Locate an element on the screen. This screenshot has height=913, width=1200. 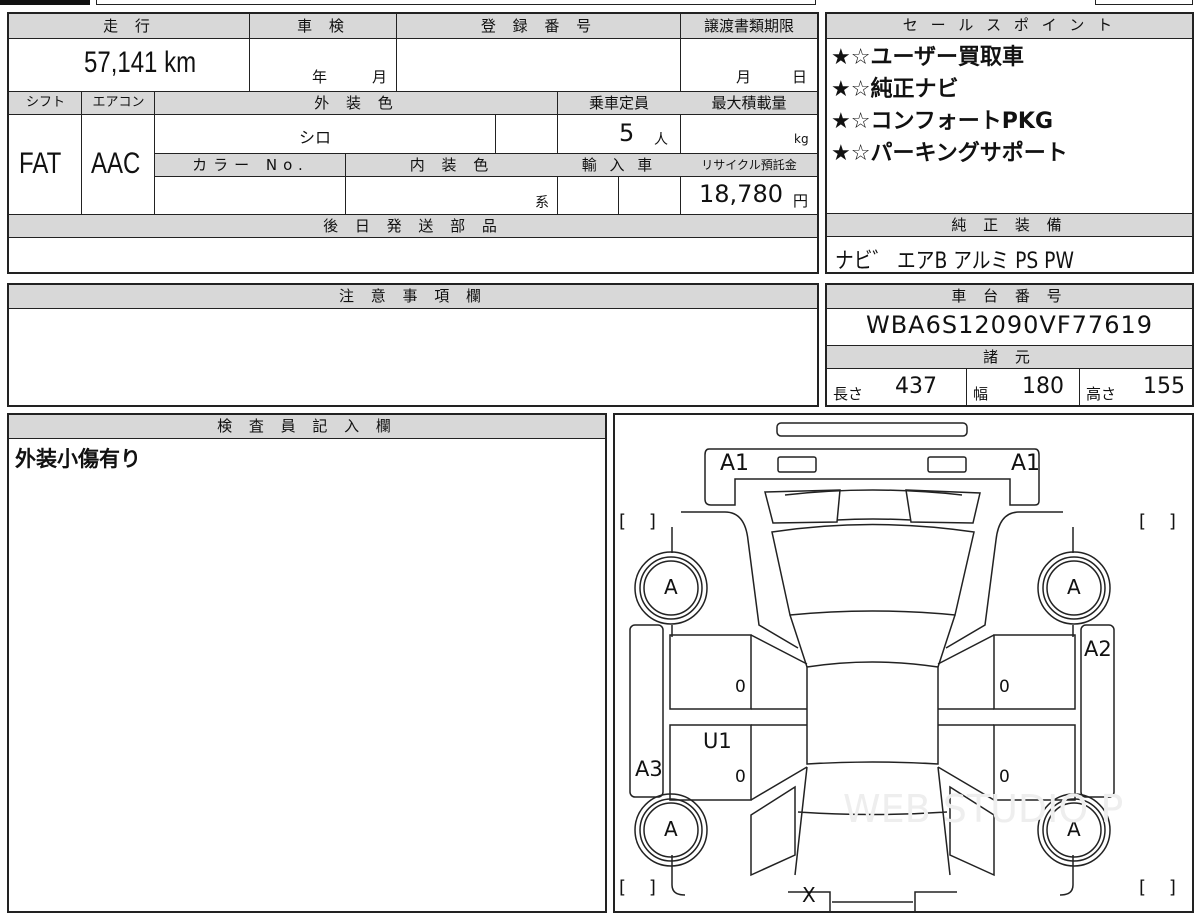
watermark: WEB STUDIO P is located at coordinates (983, 809).